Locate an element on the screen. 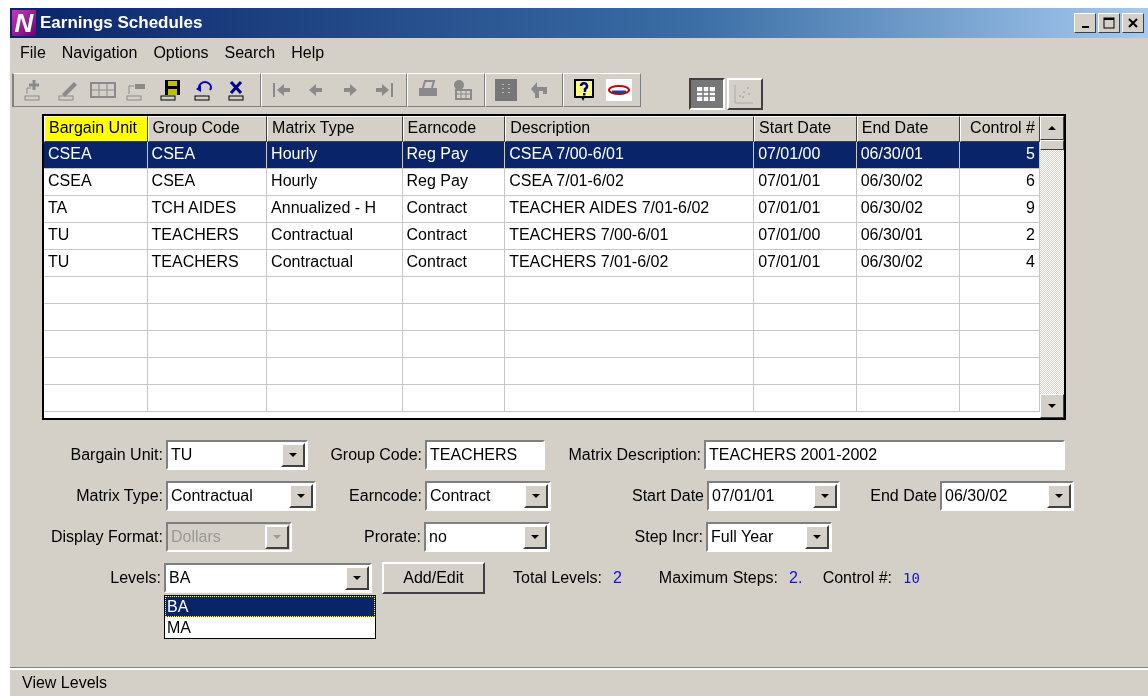  column-header: End Date is located at coordinates (908, 129).